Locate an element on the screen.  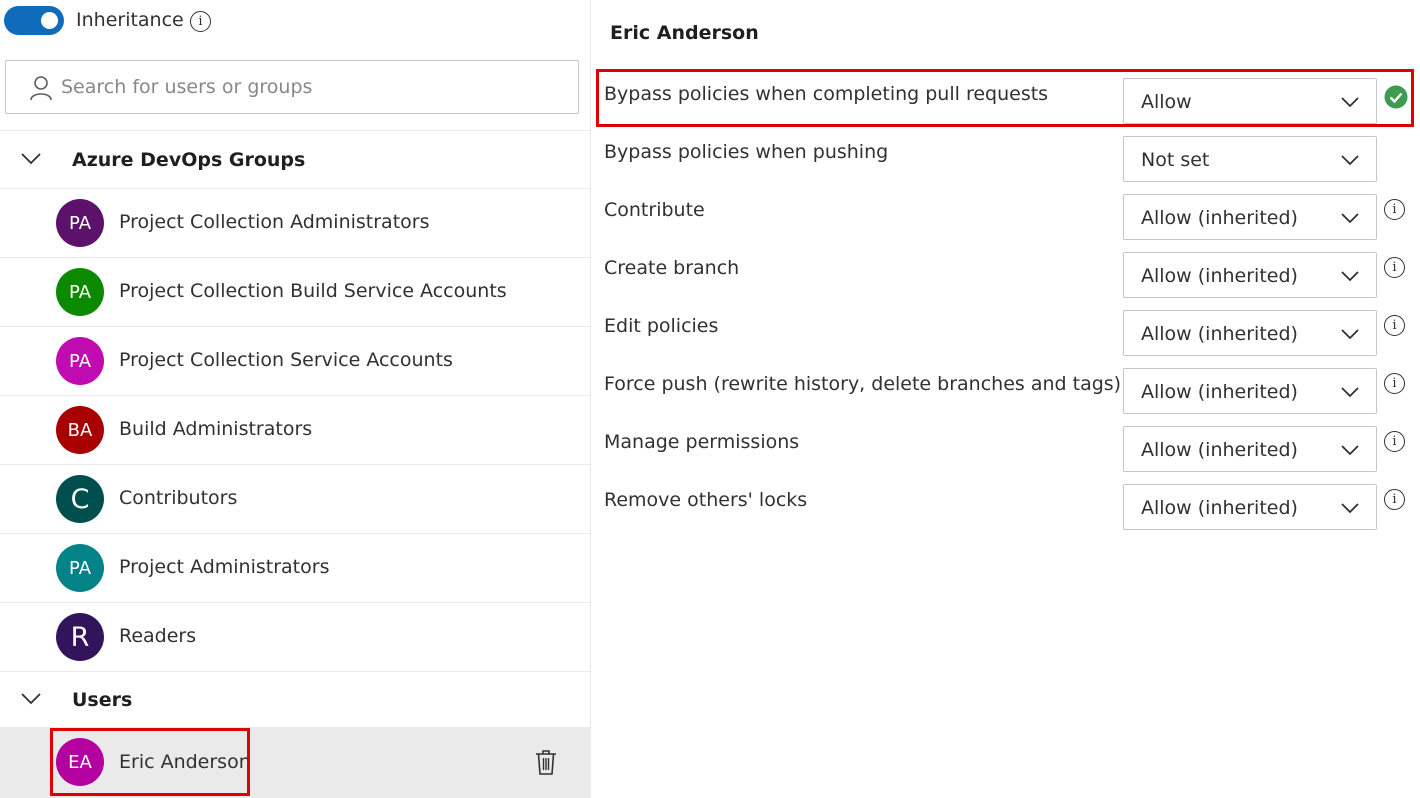
group-row: PA Project Collection Service Accounts is located at coordinates (295, 360).